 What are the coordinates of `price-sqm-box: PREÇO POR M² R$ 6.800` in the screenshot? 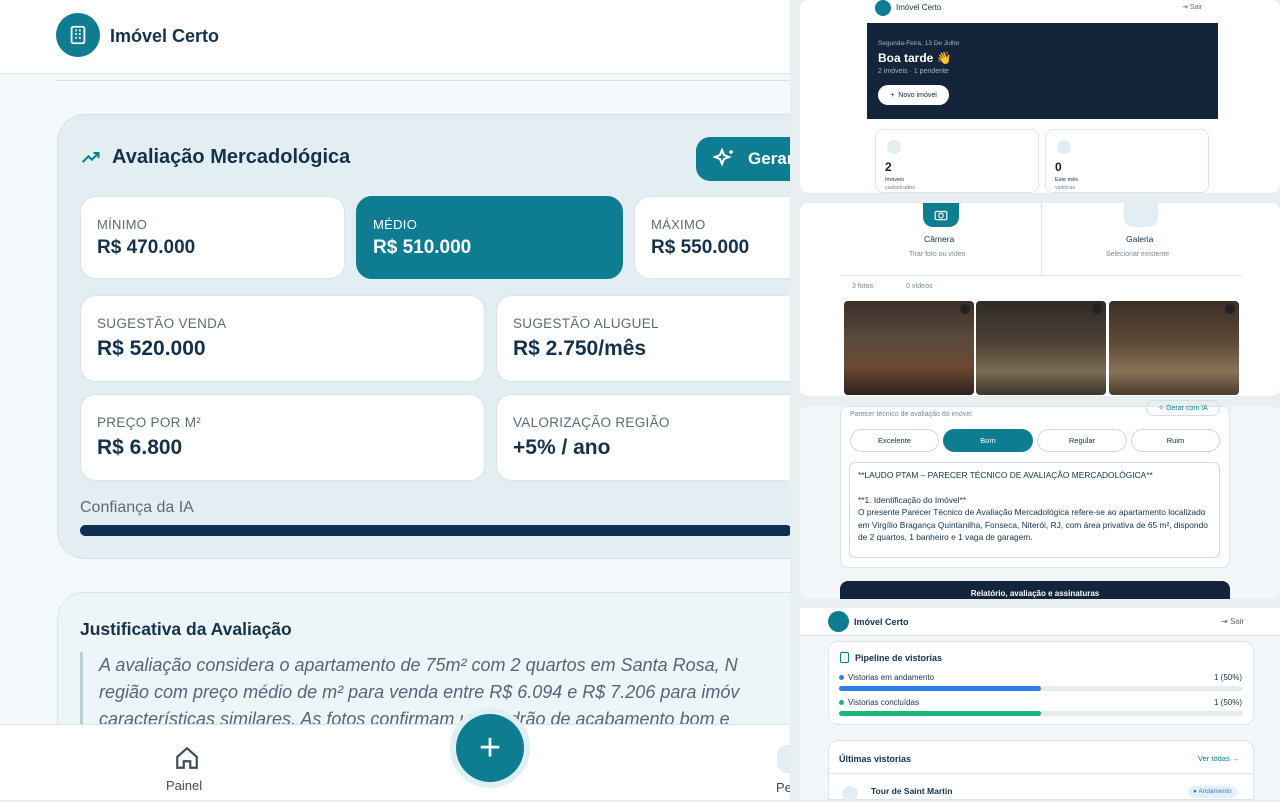 It's located at (282, 437).